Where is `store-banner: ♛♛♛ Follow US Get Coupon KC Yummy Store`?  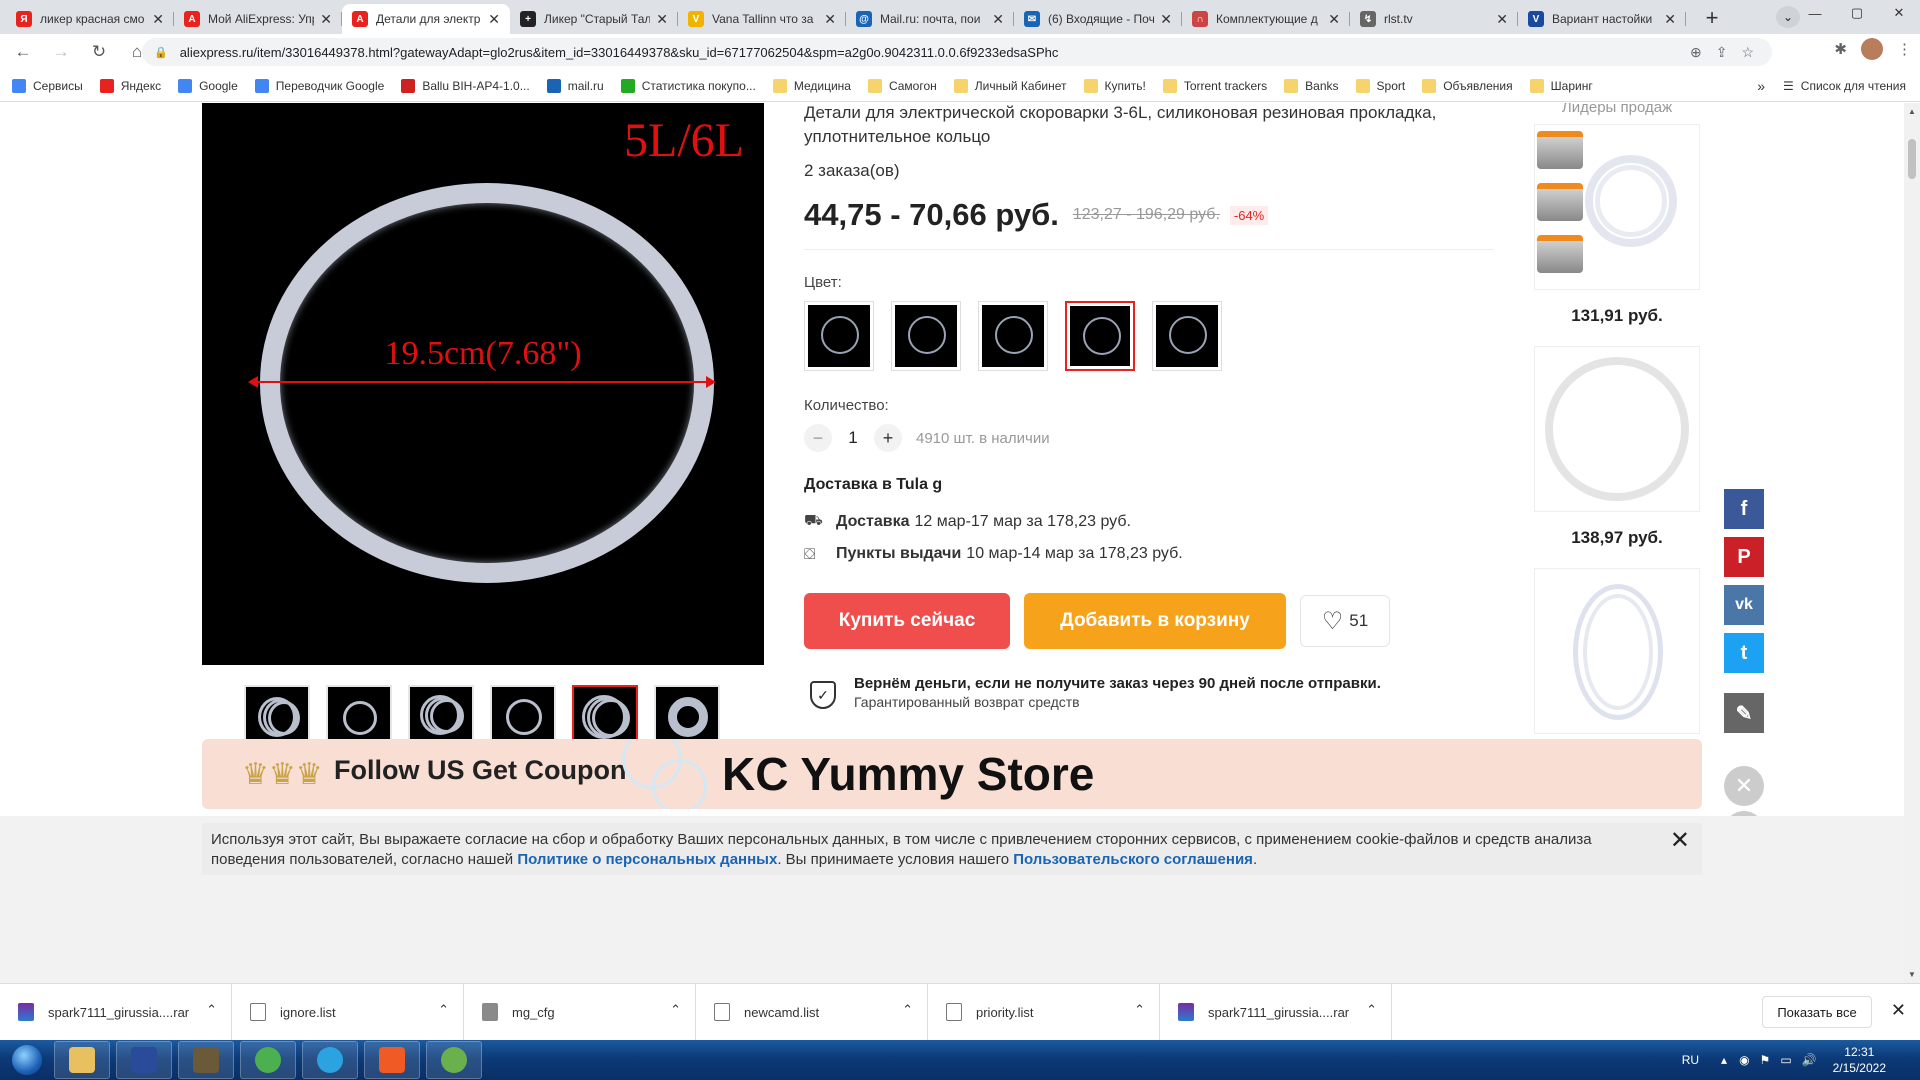
store-banner: ♛♛♛ Follow US Get Coupon KC Yummy Store is located at coordinates (952, 774).